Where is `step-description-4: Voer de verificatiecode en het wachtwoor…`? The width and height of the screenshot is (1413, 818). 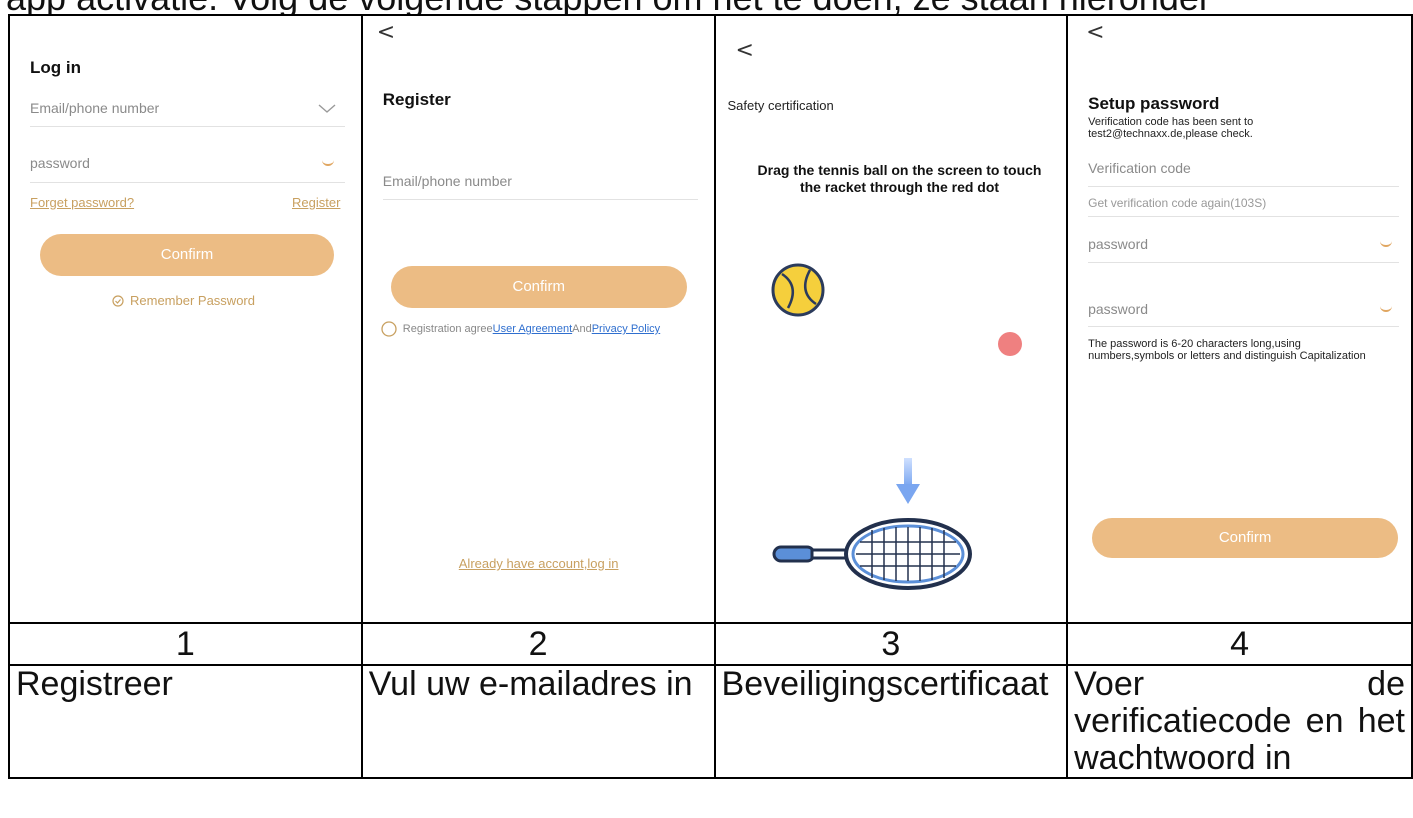
step-description-4: Voer de verificatiecode en het wachtwoor… is located at coordinates (1239, 721).